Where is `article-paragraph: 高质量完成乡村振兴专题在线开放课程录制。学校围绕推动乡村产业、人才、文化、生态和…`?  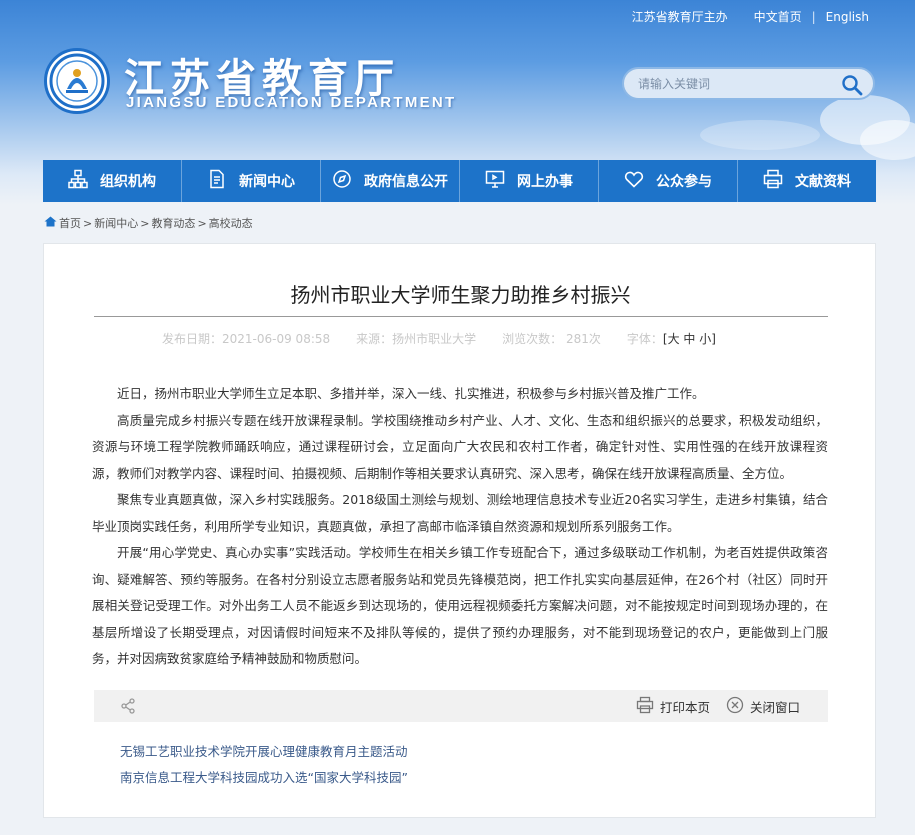
article-paragraph: 高质量完成乡村振兴专题在线开放课程录制。学校围绕推动乡村产业、人才、文化、生态和… is located at coordinates (460, 446).